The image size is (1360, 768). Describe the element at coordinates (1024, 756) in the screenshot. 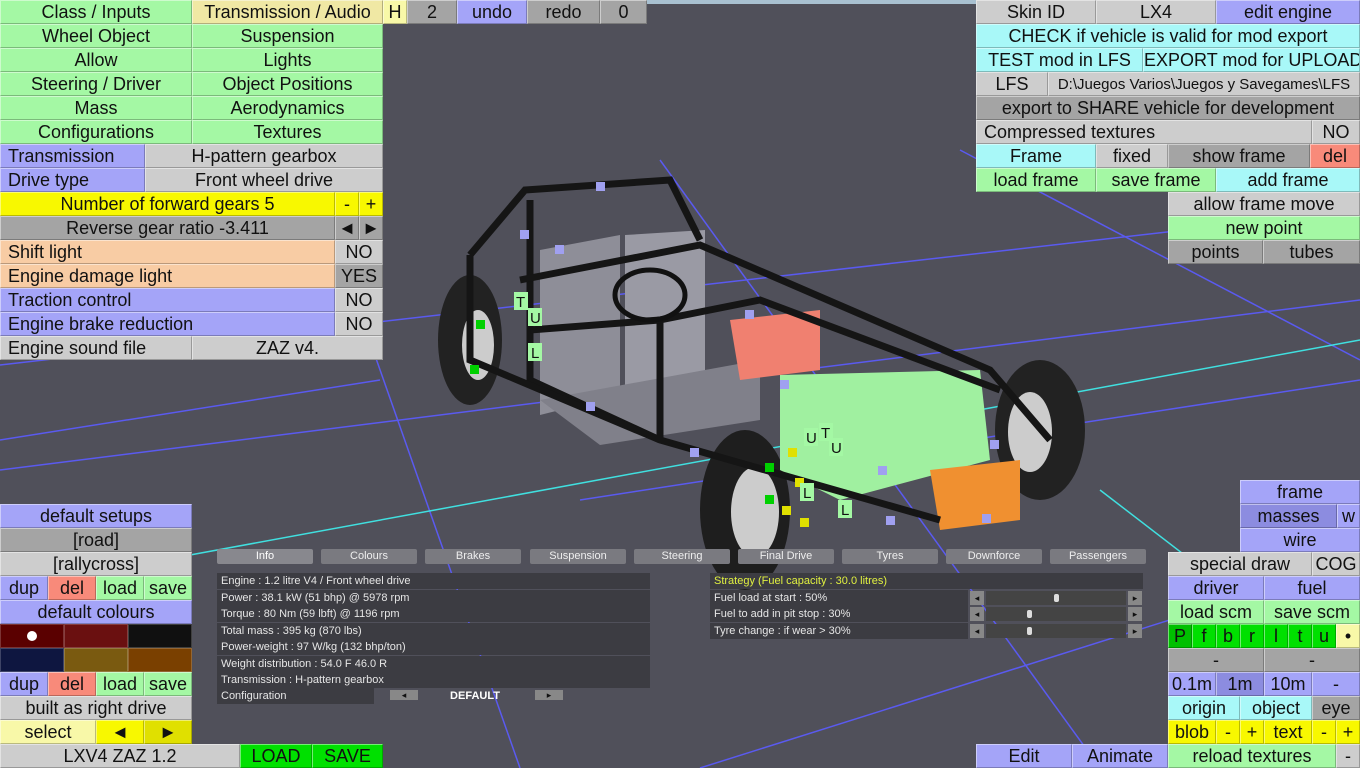

I see `edit-button: Edit` at that location.